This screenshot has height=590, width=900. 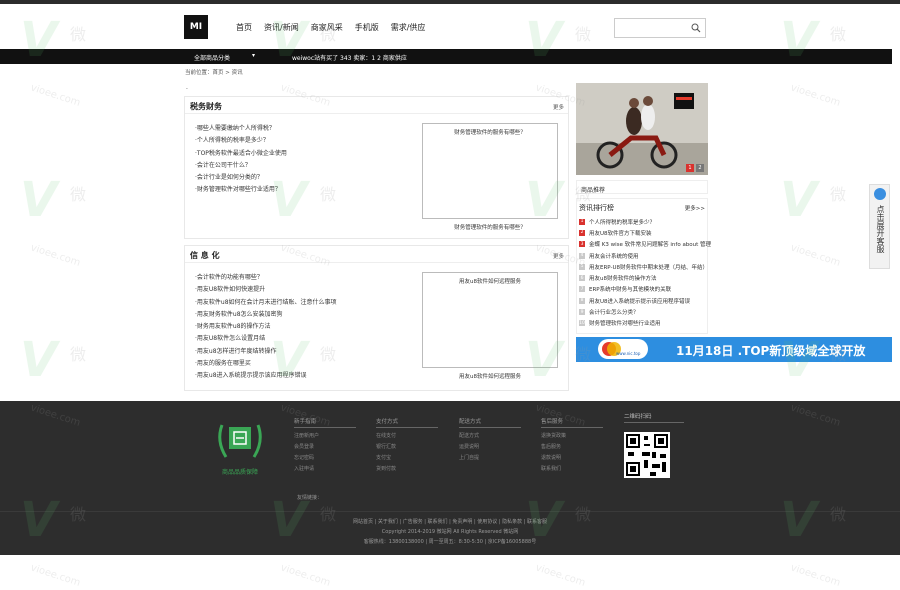 I want to click on list-item: ·财务管理软件对哪些行业适用？, so click(x=241, y=190).